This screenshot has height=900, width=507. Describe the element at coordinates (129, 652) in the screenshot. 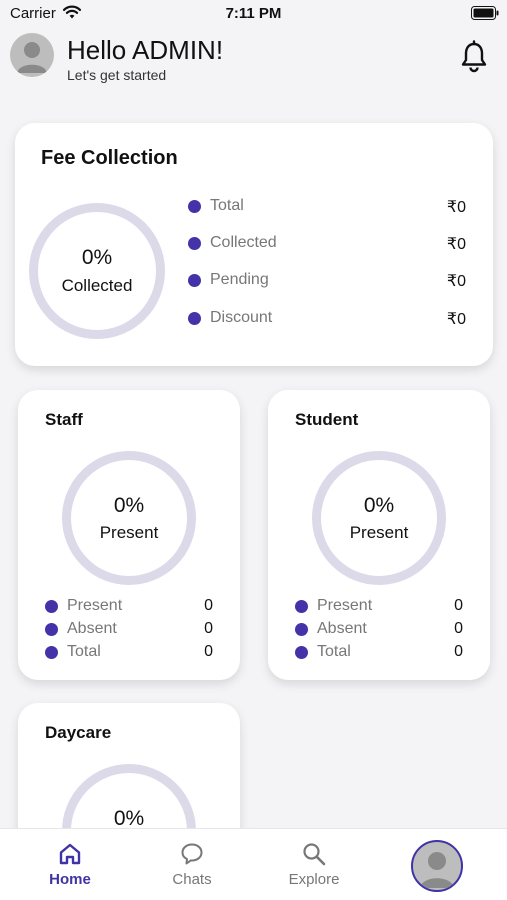

I see `staff-row-total: Total 0` at that location.